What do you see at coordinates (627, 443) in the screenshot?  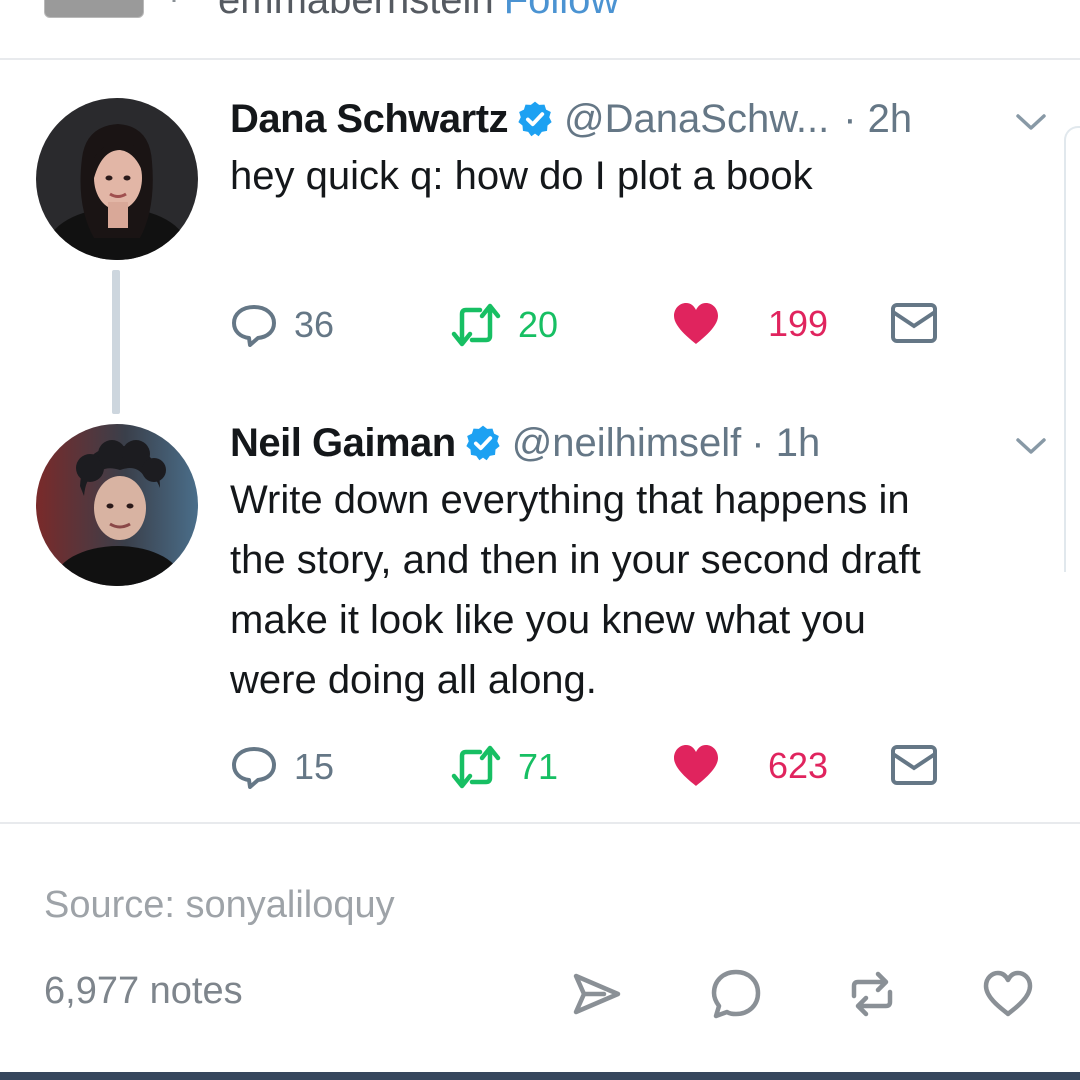 I see `author-handle: @neilhimself` at bounding box center [627, 443].